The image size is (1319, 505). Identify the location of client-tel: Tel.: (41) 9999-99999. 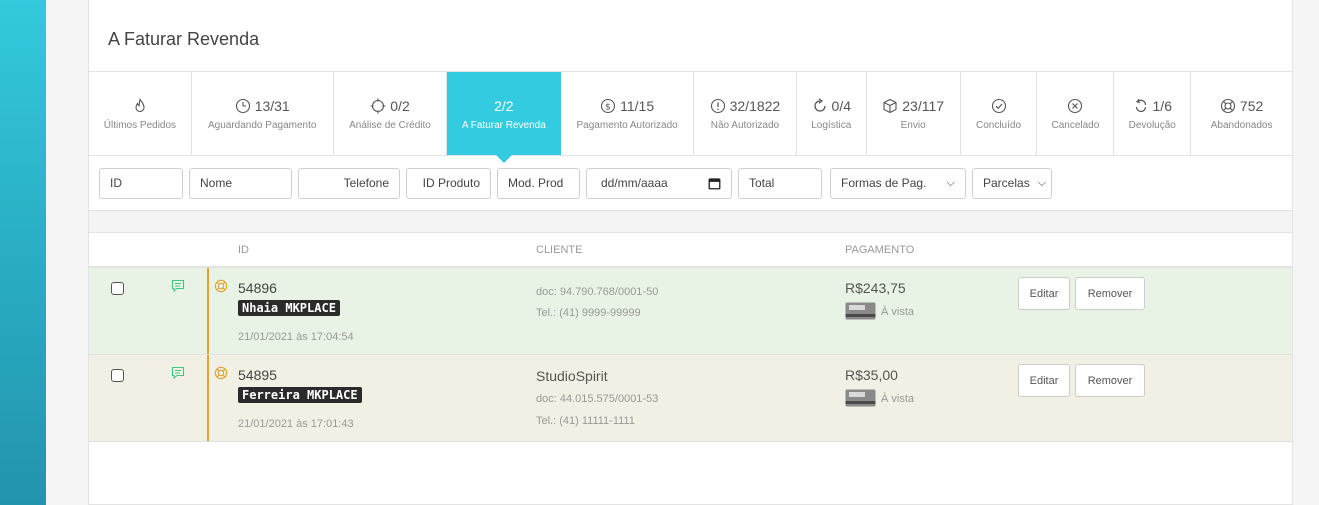
(588, 313).